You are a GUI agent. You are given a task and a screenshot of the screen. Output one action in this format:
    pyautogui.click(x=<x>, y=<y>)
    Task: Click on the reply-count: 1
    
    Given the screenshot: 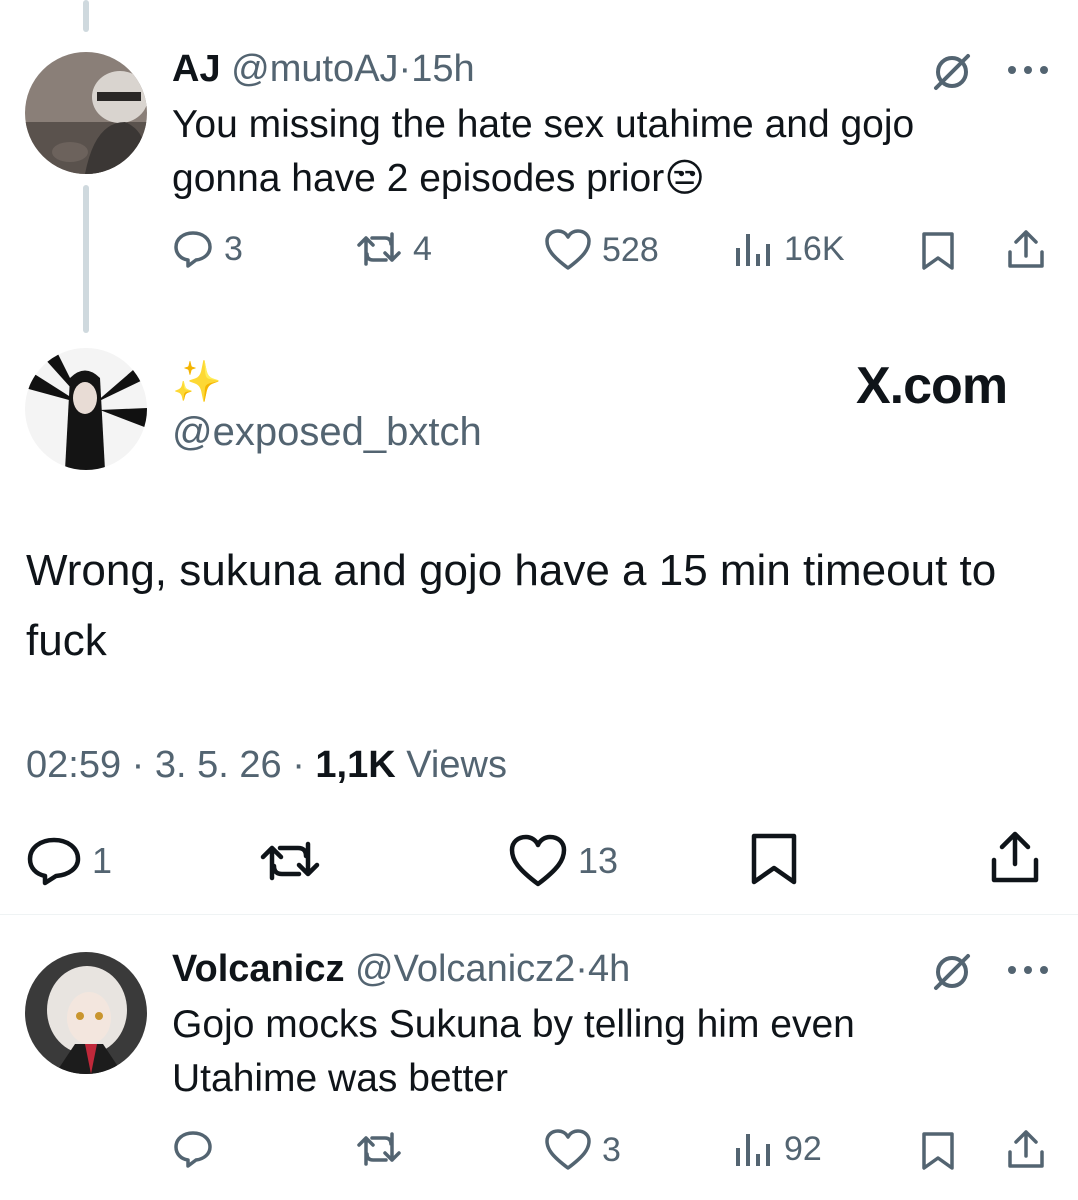 What is the action you would take?
    pyautogui.click(x=102, y=860)
    